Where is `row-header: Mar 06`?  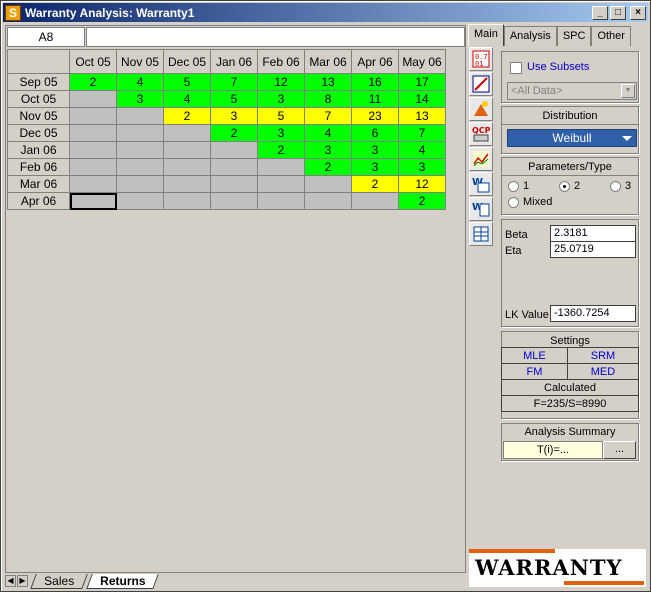 row-header: Mar 06 is located at coordinates (38, 184).